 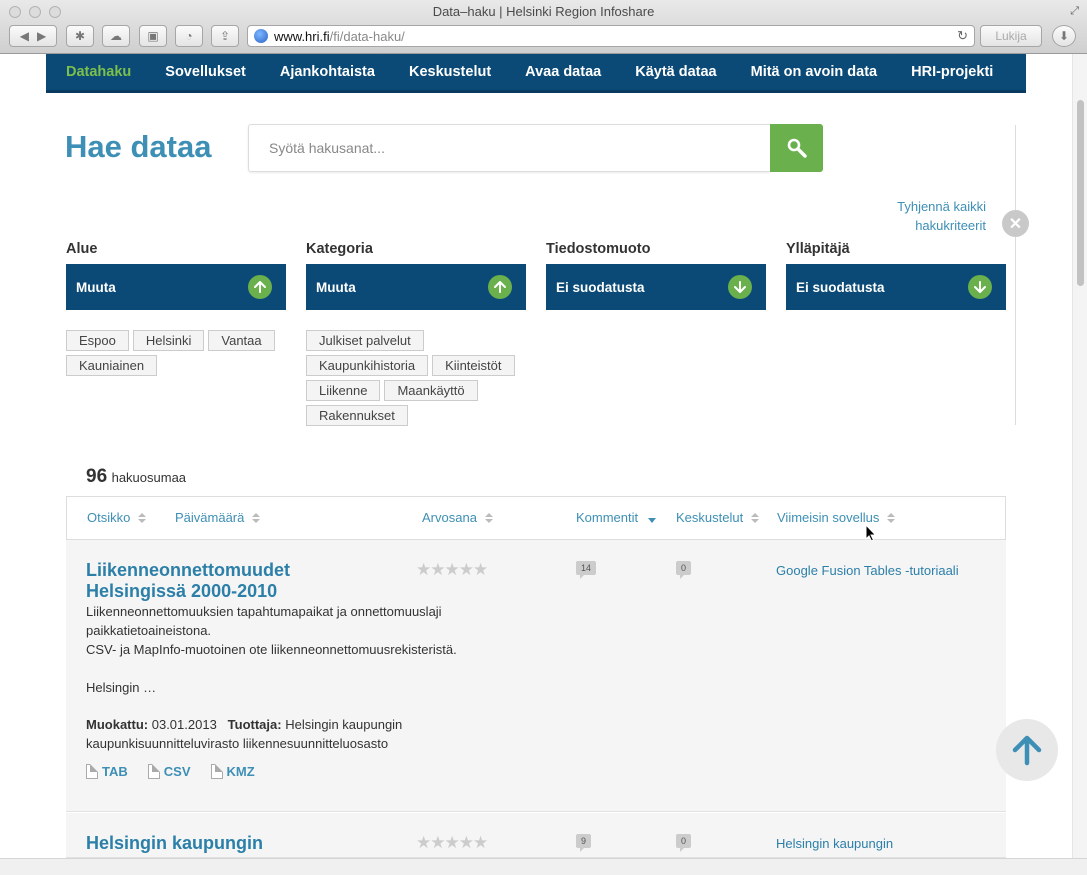 What do you see at coordinates (611, 36) in the screenshot?
I see `address-bar: www.hri.fi /fi/data-haku/ ↻` at bounding box center [611, 36].